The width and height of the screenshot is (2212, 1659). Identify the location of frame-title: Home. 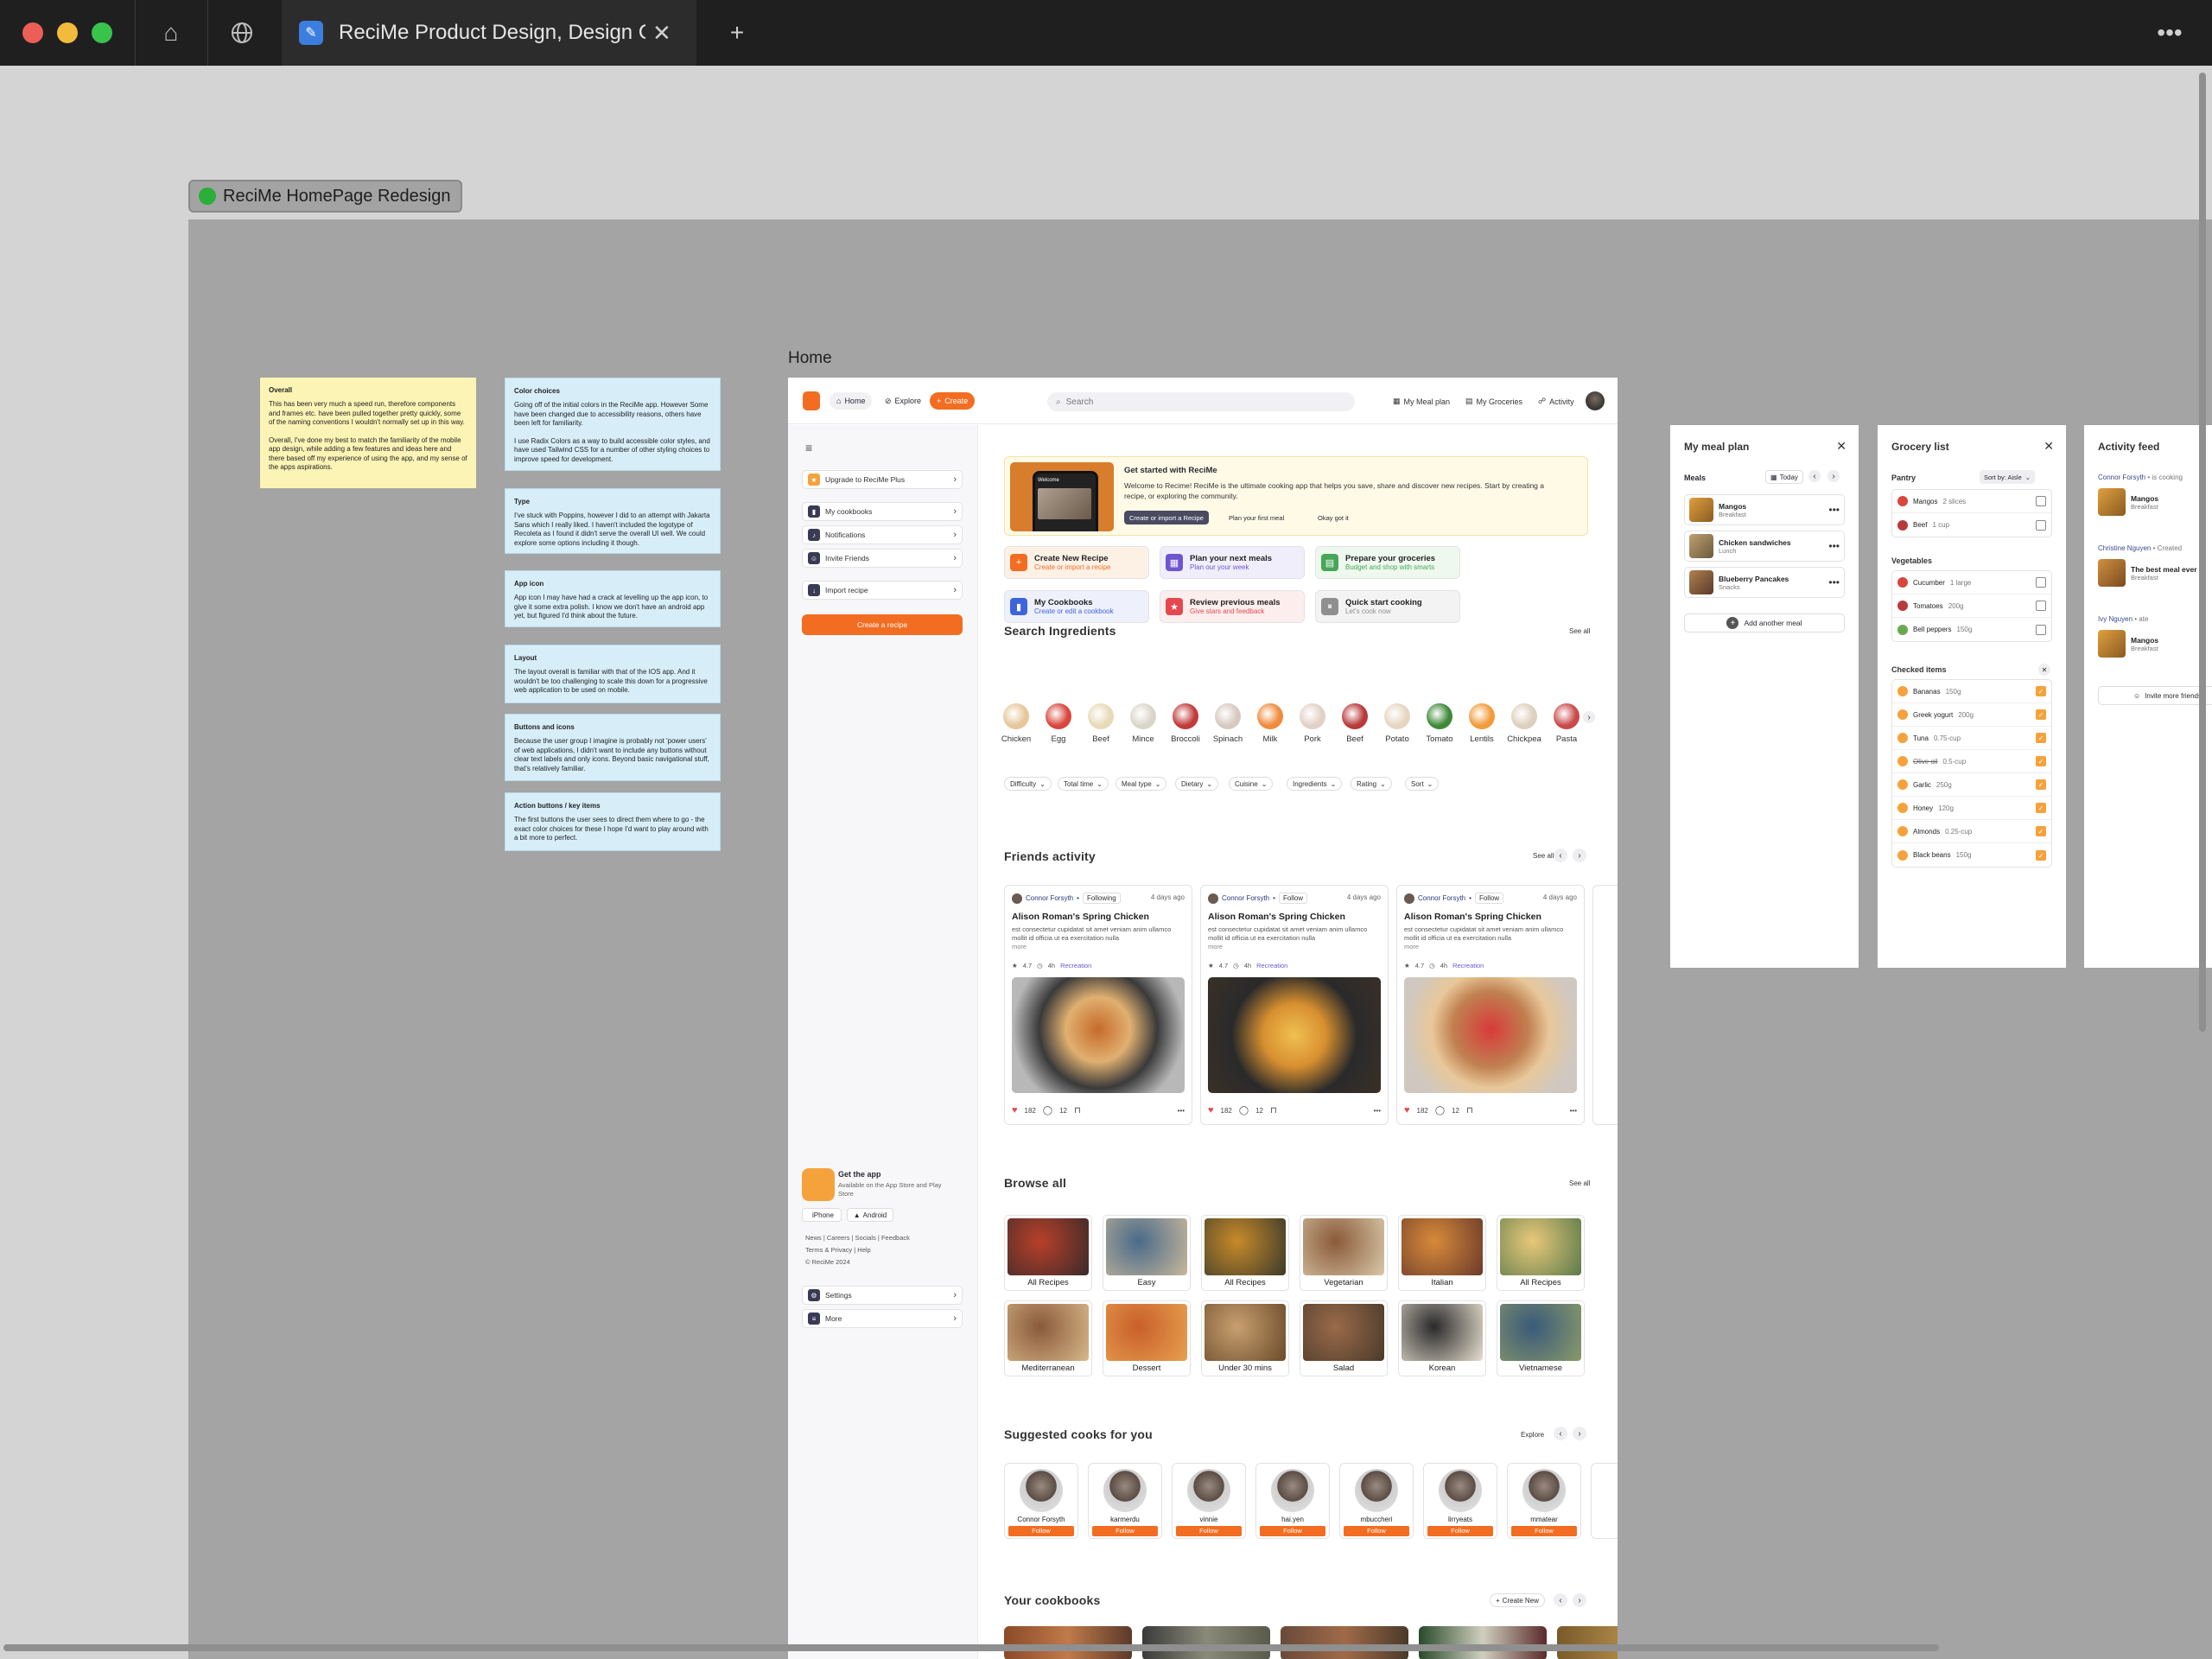
(810, 358).